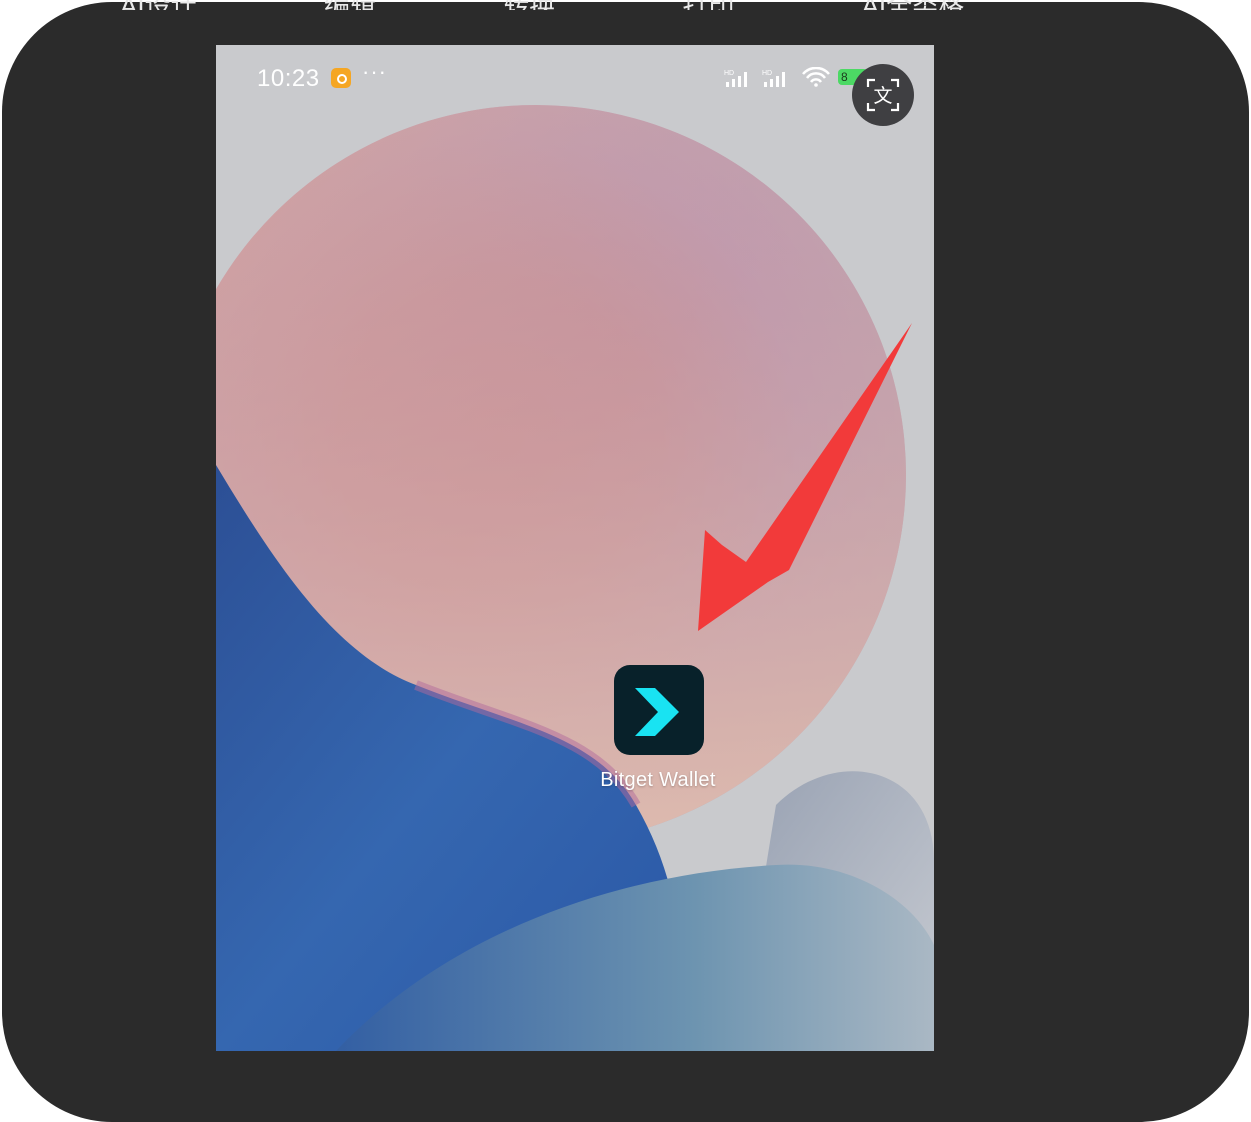 The image size is (1251, 1122). I want to click on toolbar-item-ai-format: AI全类格, so click(913, 5).